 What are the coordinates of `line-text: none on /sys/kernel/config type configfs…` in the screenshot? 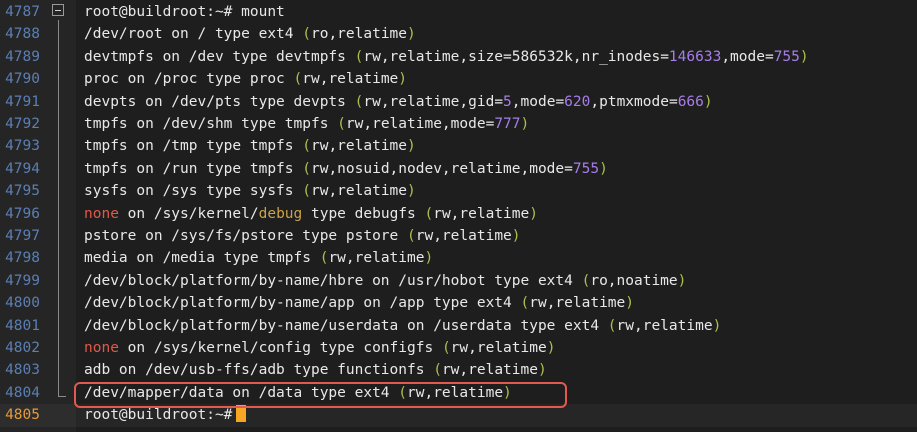 It's located at (319, 348).